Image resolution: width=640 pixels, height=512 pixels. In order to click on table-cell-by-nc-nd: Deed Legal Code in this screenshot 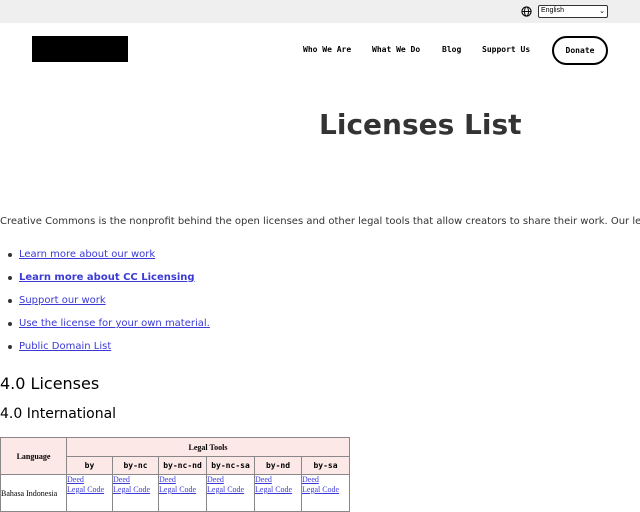, I will do `click(182, 493)`.